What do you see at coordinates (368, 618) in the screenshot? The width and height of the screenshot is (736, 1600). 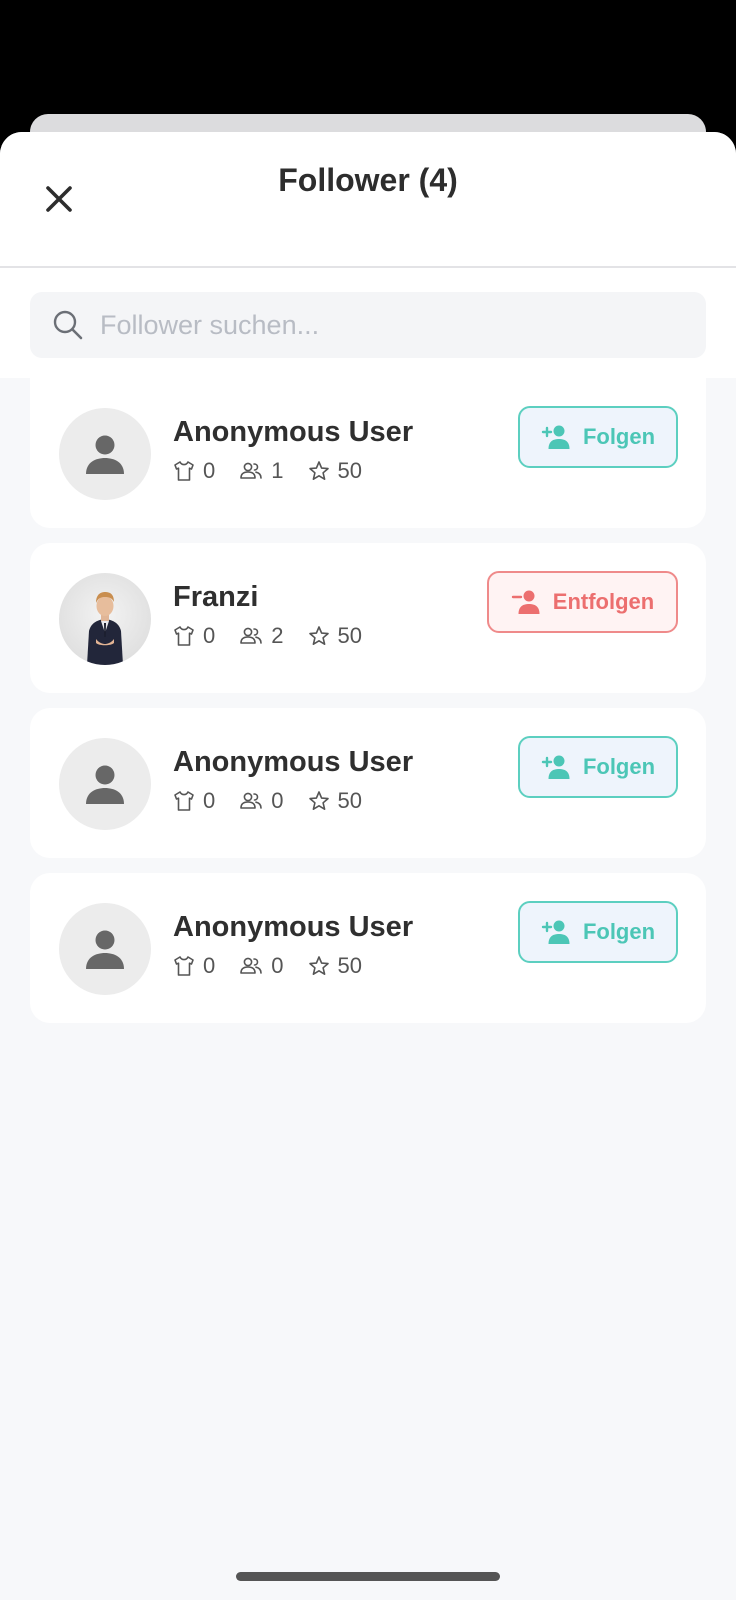 I see `list-item: Franzi 0 2 50 Entfolgen` at bounding box center [368, 618].